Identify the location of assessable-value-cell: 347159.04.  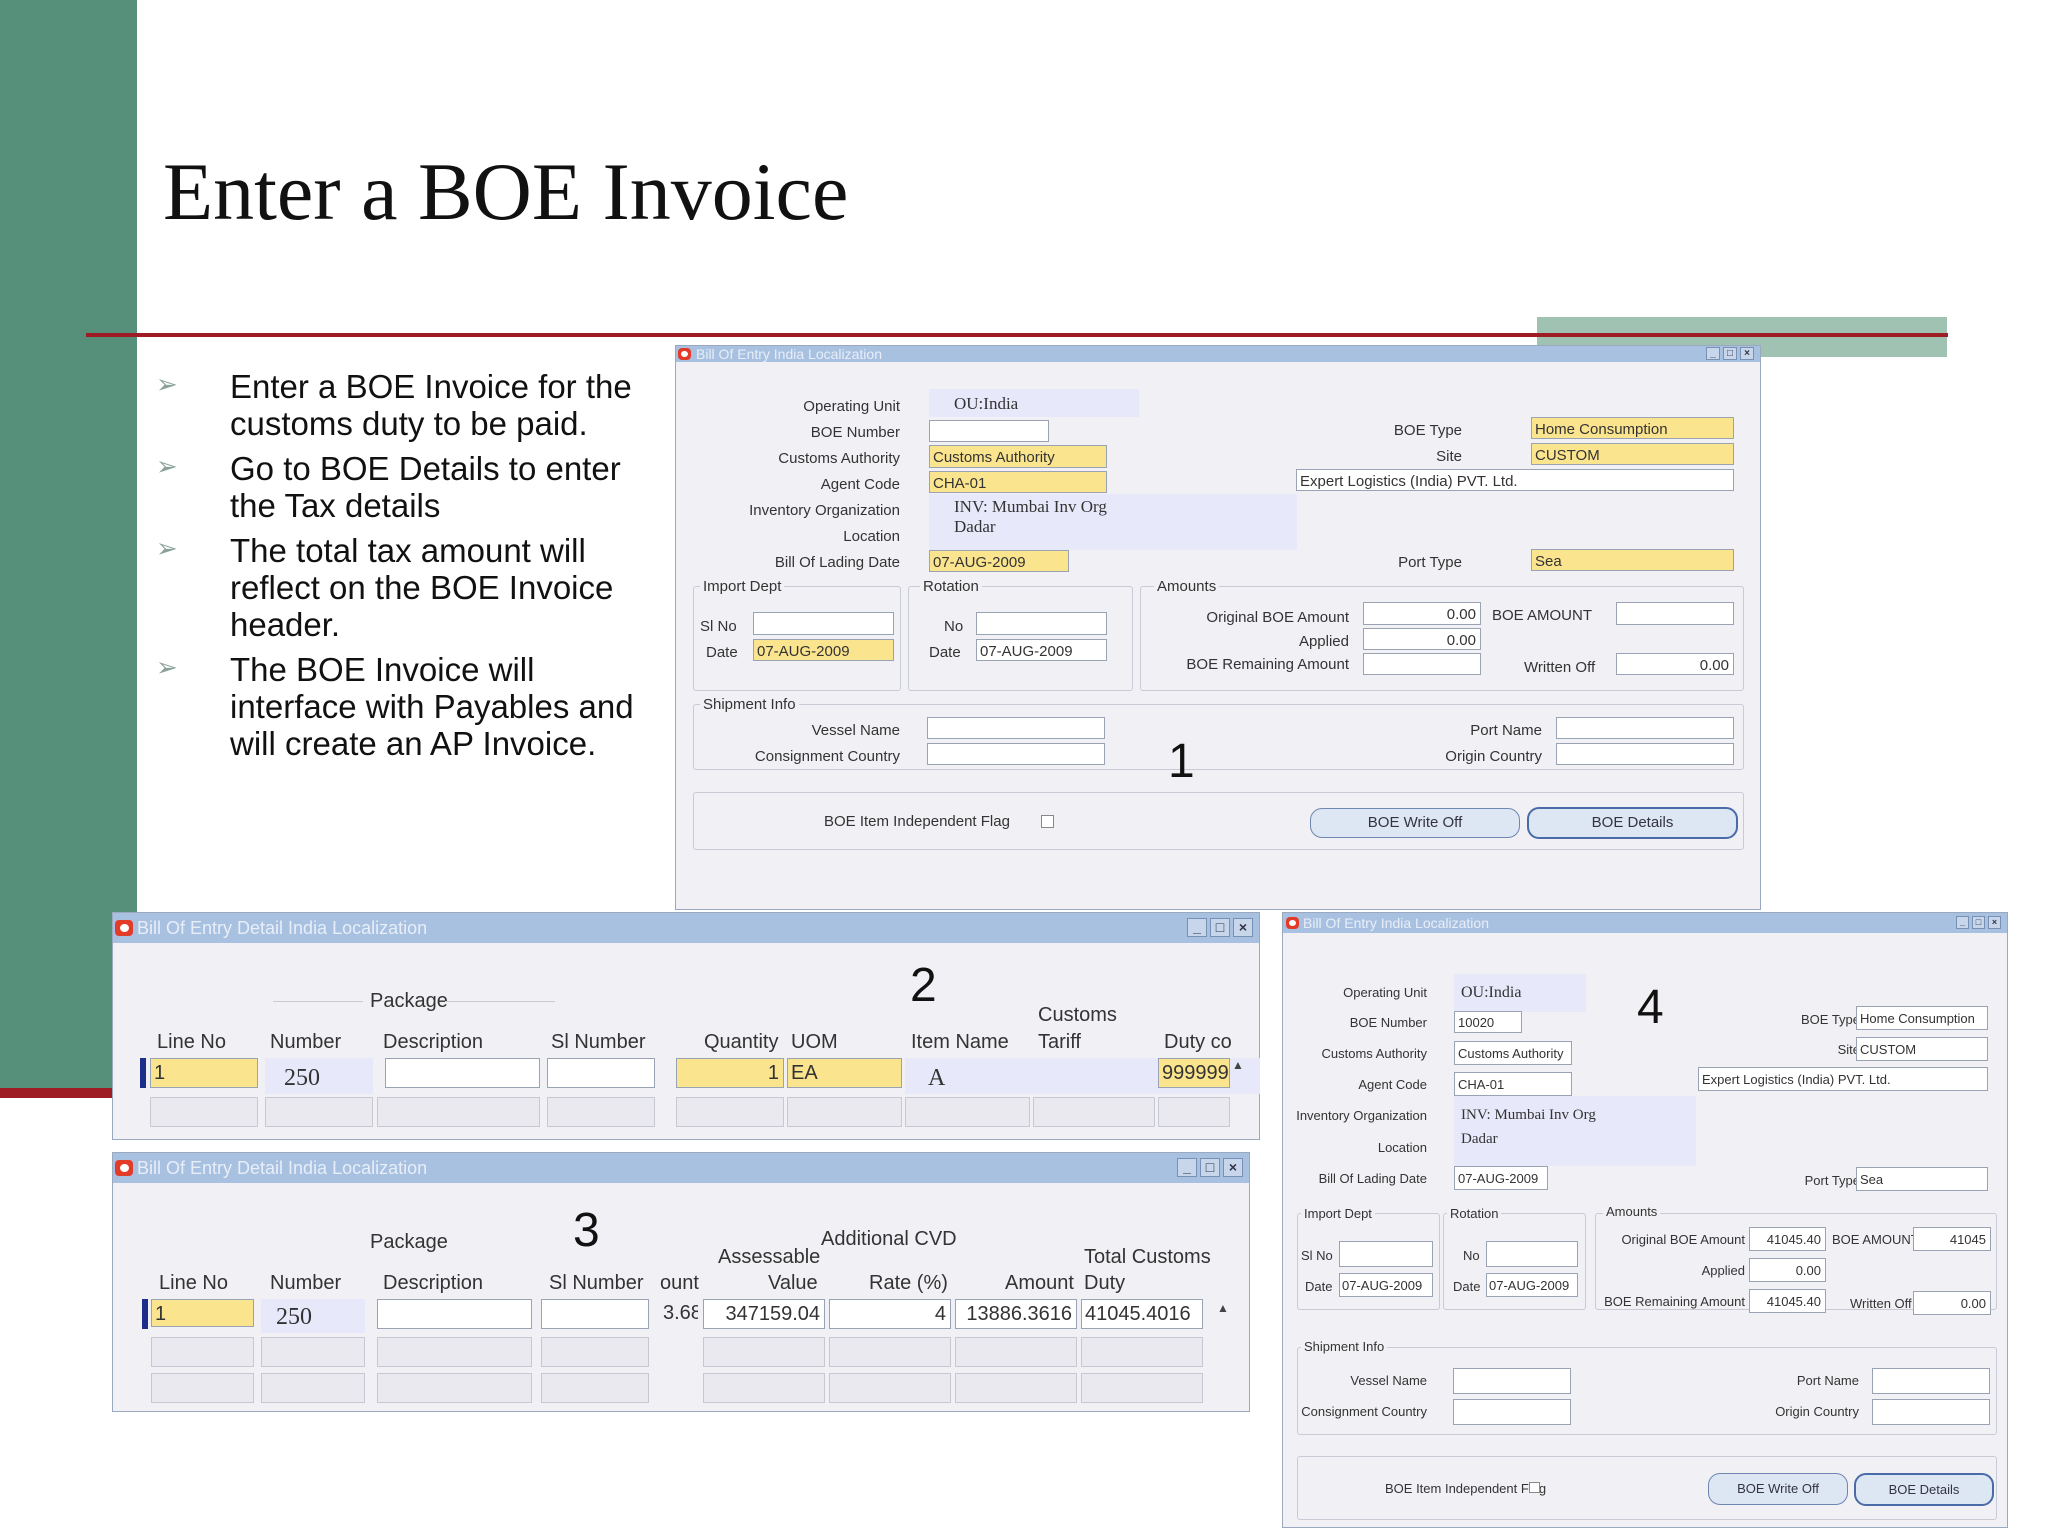
(764, 1314).